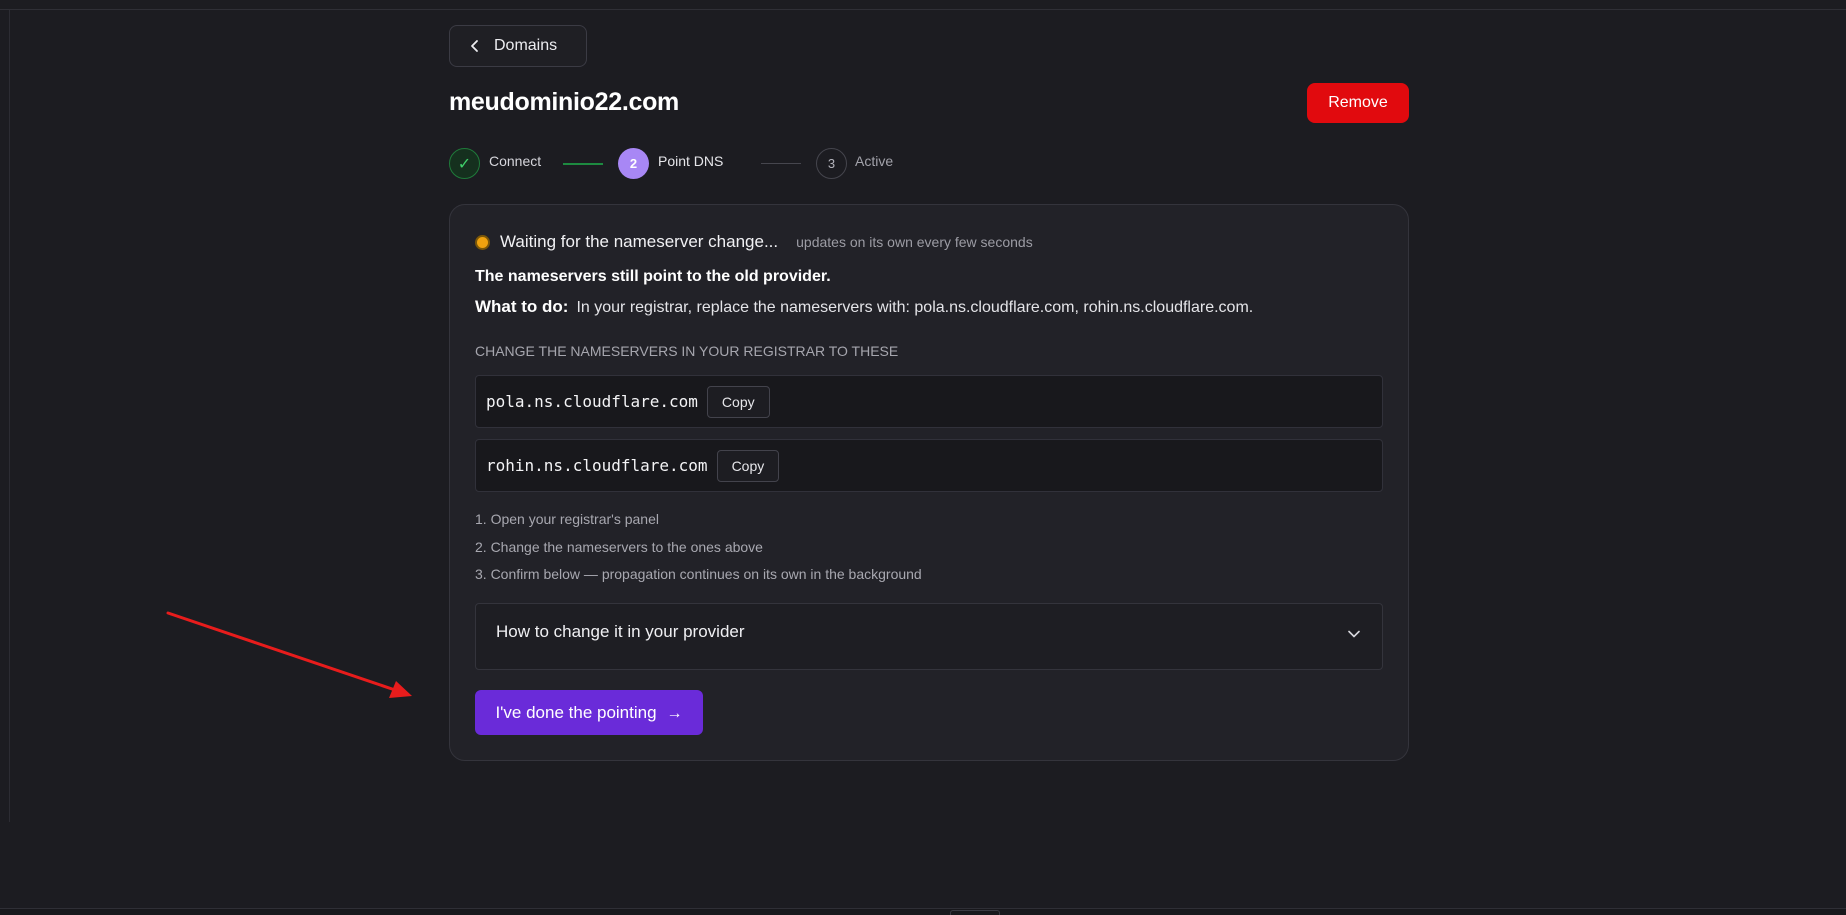 The height and width of the screenshot is (915, 1846). I want to click on confirm-pointing-button: I've done the pointing →, so click(589, 712).